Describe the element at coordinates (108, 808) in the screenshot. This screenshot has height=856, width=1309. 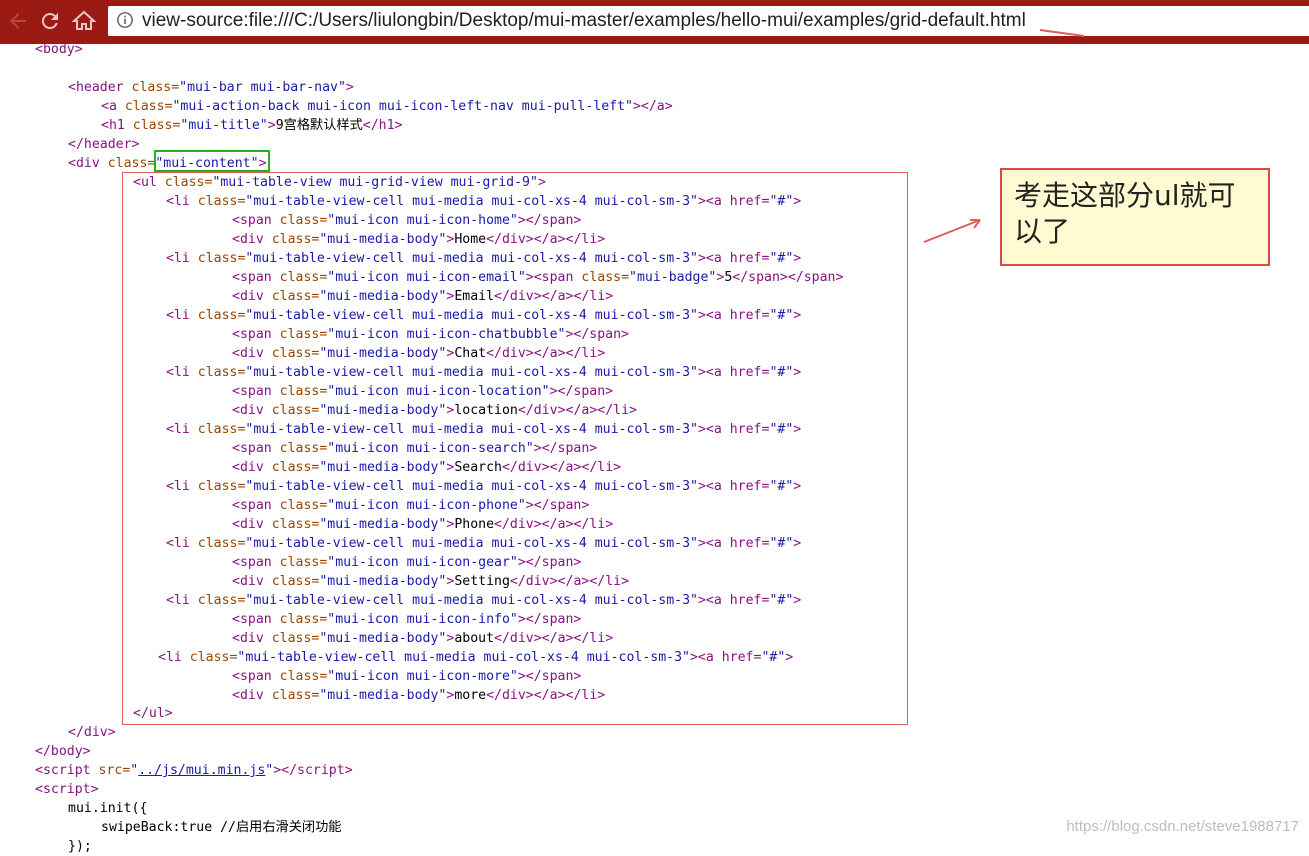
I see `code-line: mui.init({` at that location.